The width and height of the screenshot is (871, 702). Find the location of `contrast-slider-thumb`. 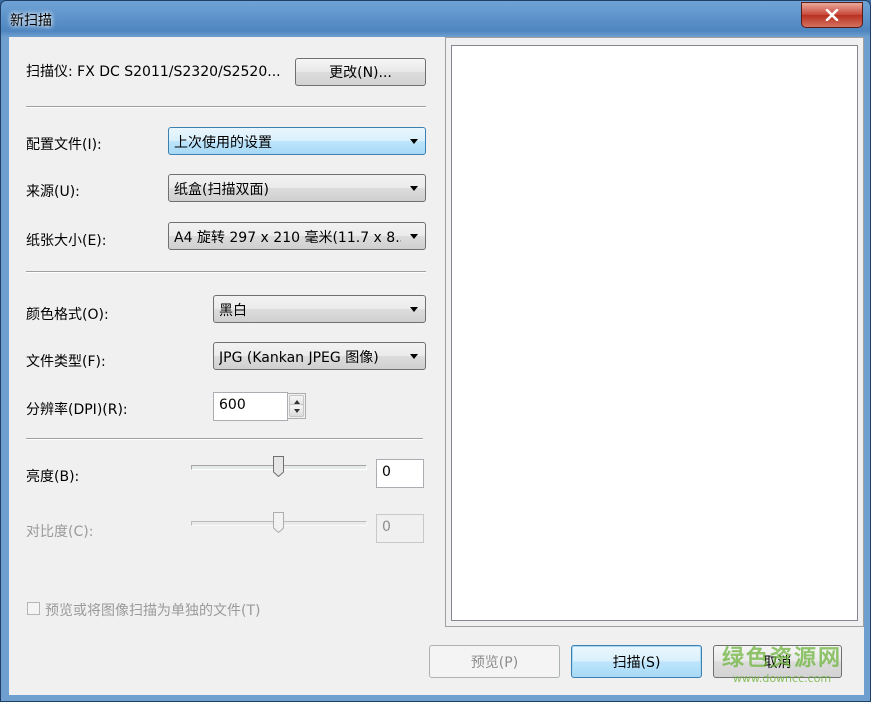

contrast-slider-thumb is located at coordinates (278, 523).